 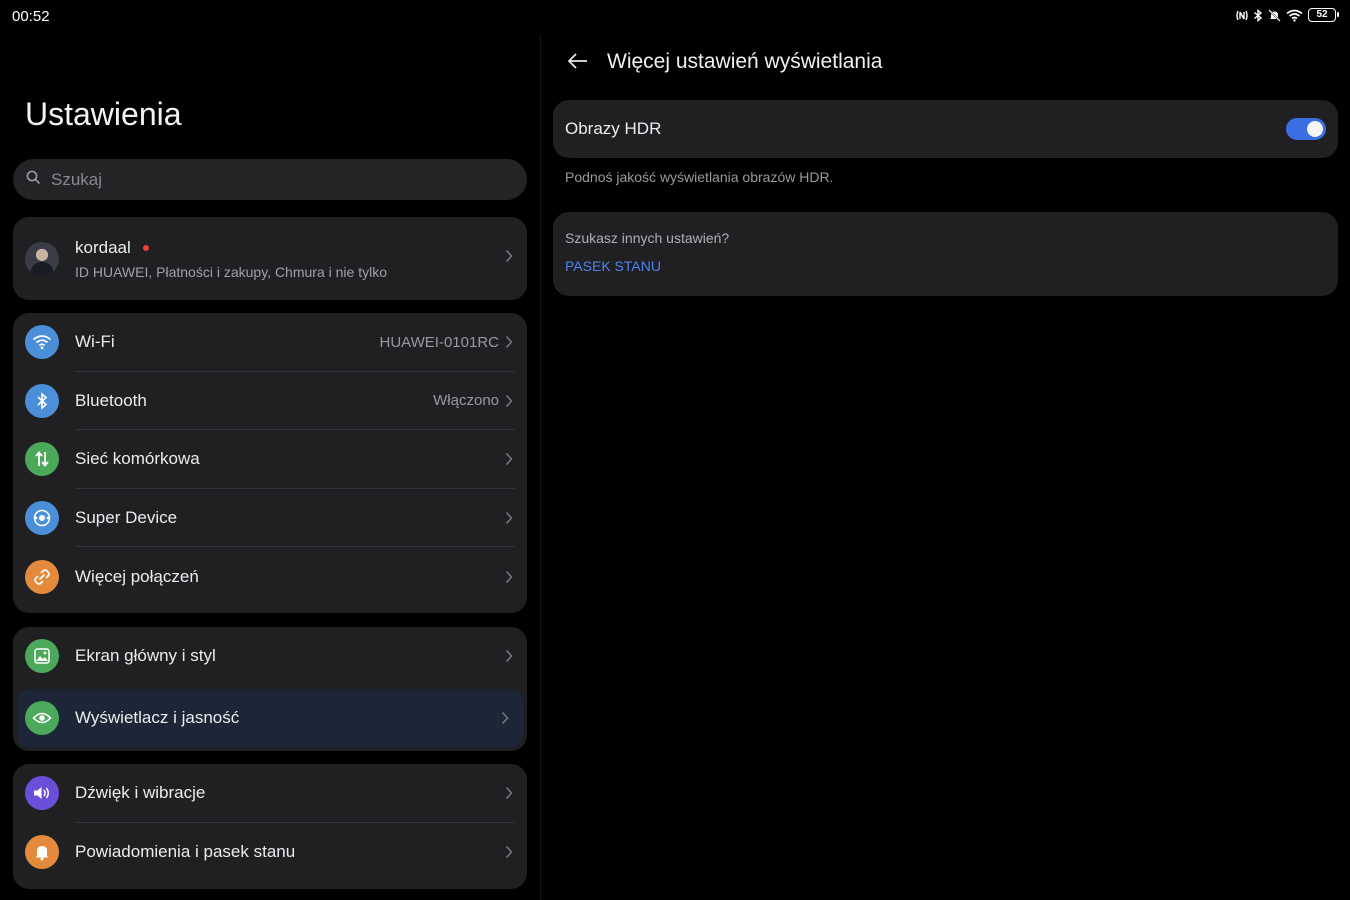 I want to click on status-bar-link: PASEK STANU, so click(x=613, y=266).